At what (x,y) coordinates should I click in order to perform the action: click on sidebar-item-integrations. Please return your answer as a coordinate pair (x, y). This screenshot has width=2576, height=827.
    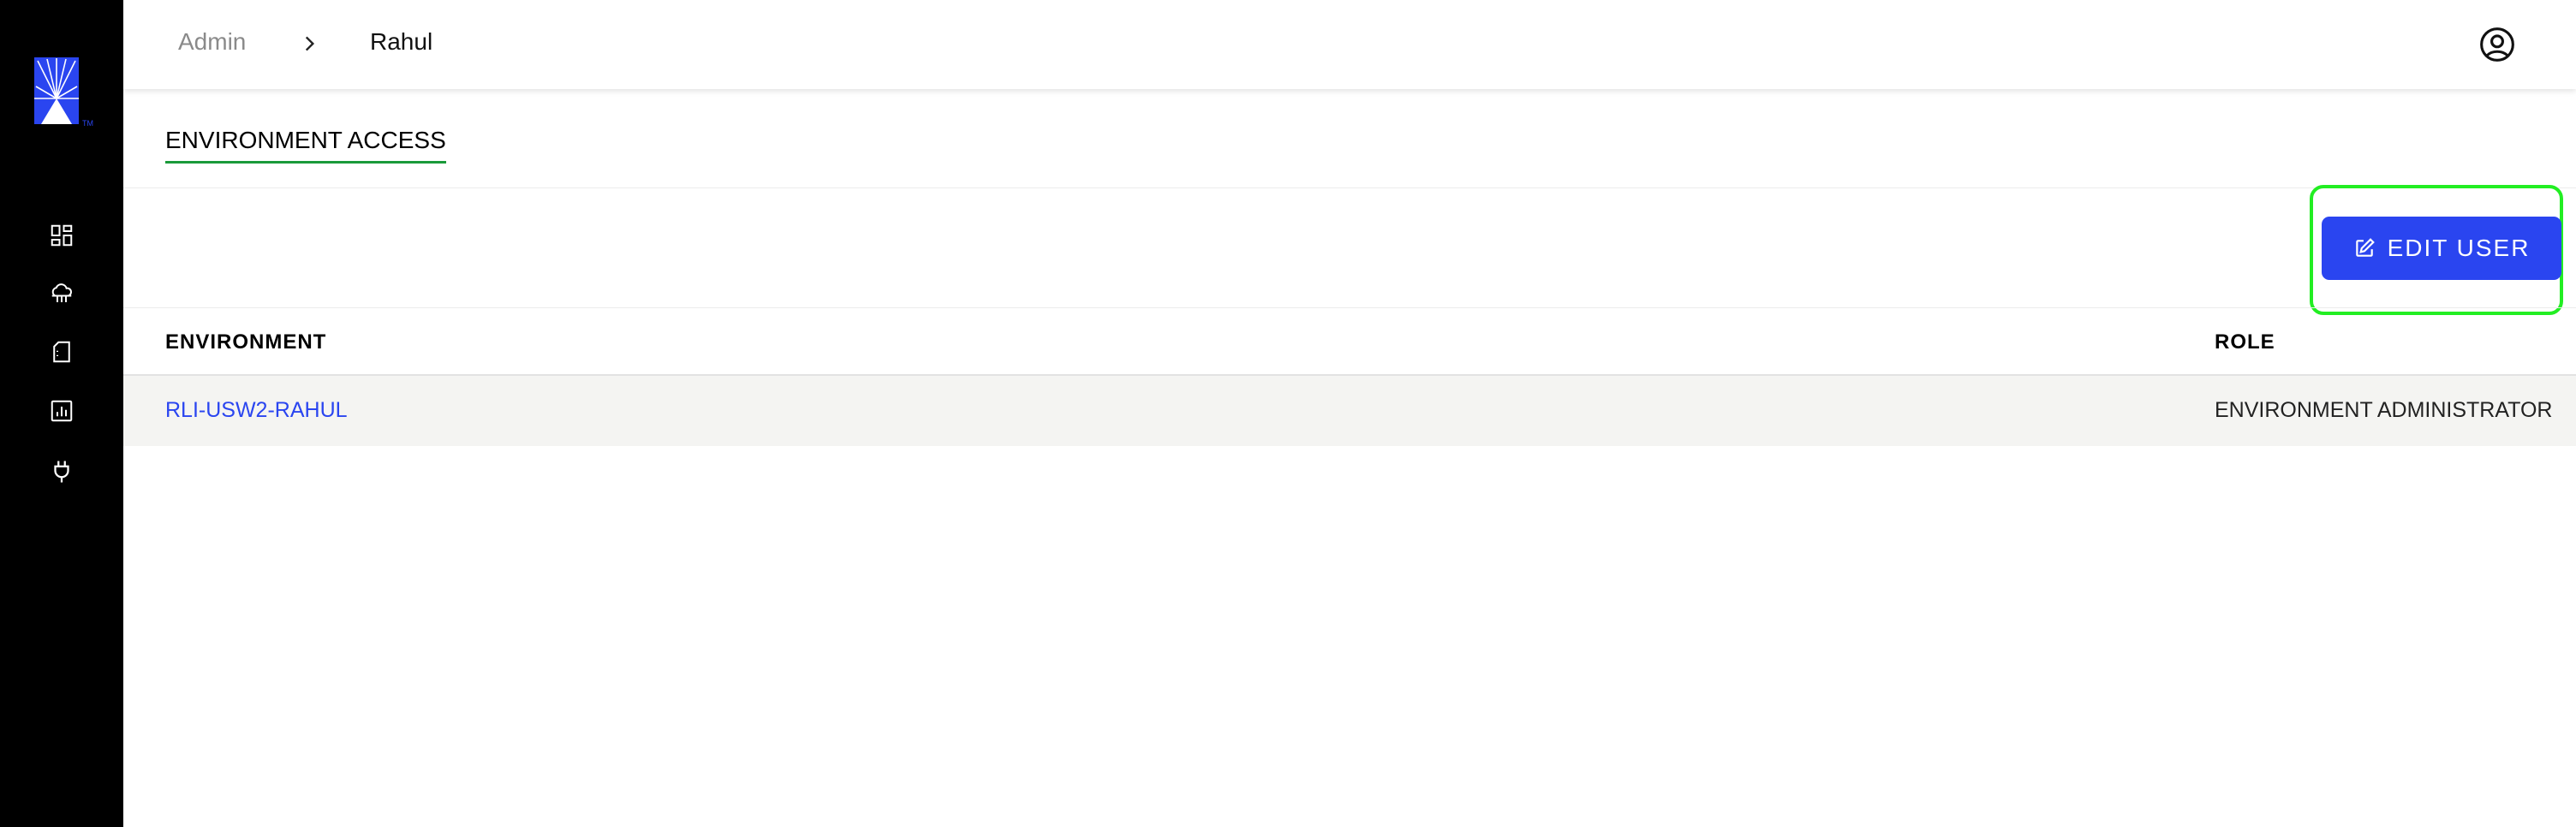
    Looking at the image, I should click on (62, 472).